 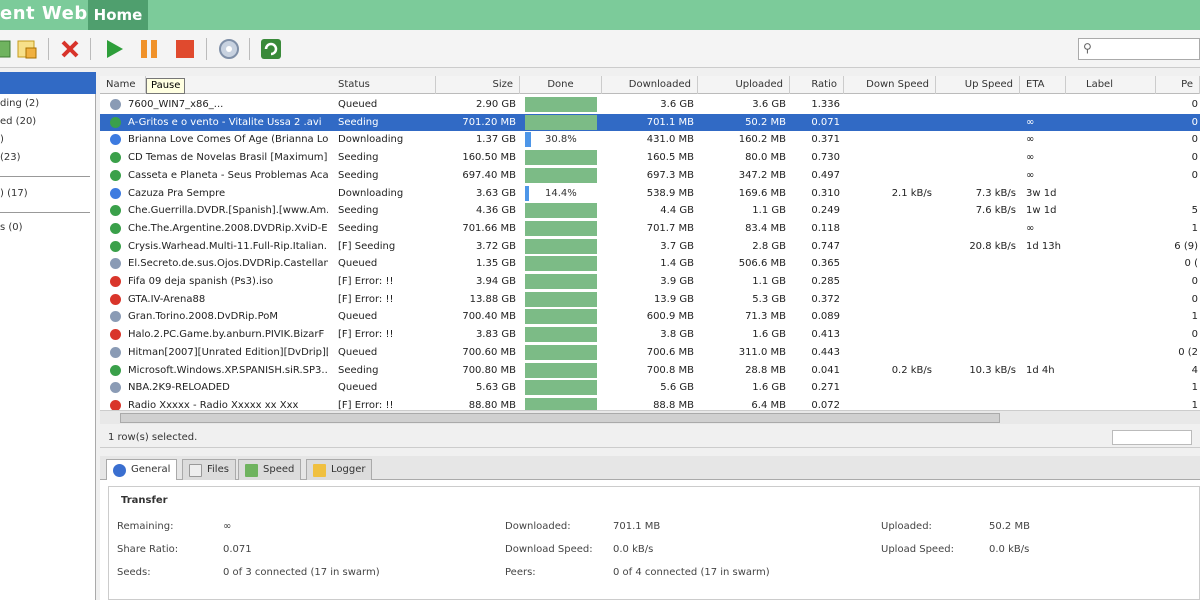 I want to click on column-header-ratio: Ratio, so click(x=817, y=85).